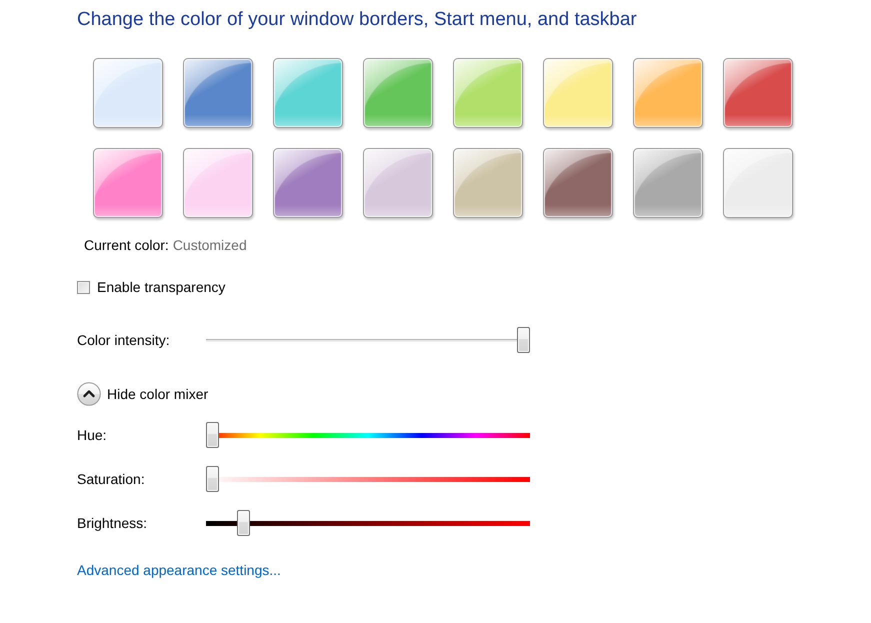 This screenshot has width=871, height=623. Describe the element at coordinates (357, 20) in the screenshot. I see `page-heading: Change the color of your window borders, Start menu, and taskbar` at that location.